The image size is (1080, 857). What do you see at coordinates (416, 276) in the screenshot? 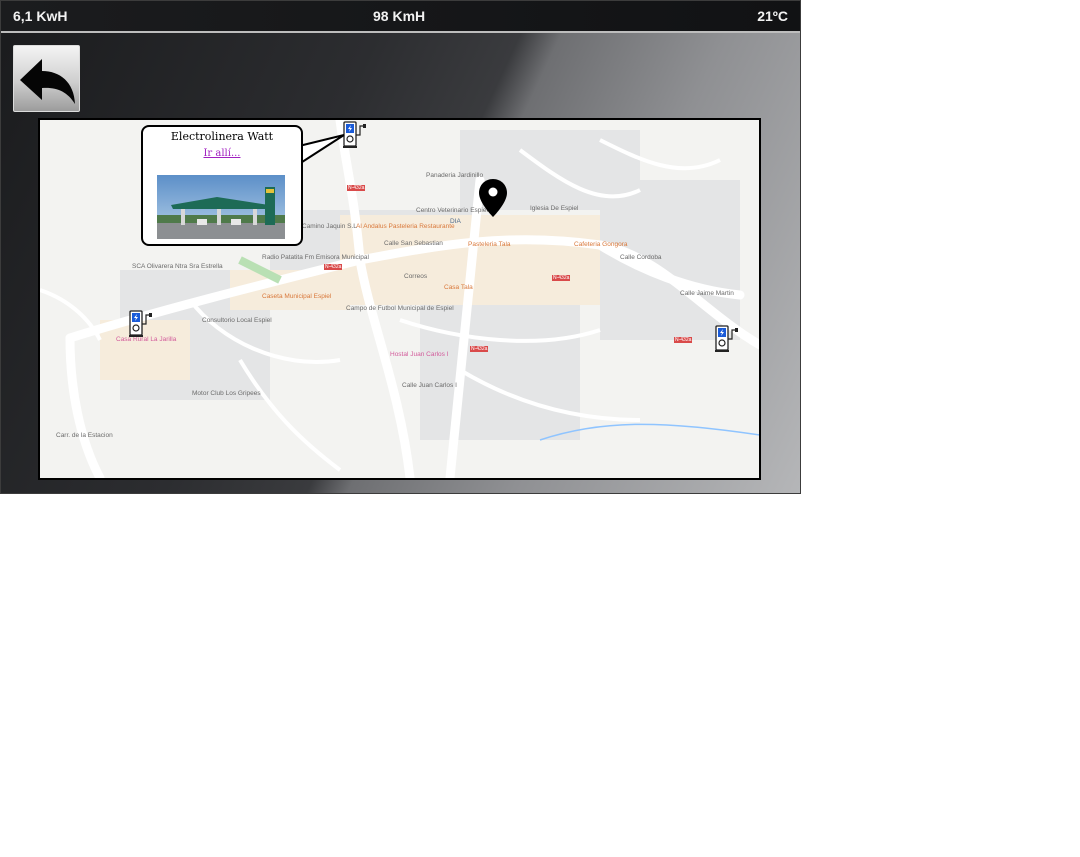
I see `map-label: Correos` at bounding box center [416, 276].